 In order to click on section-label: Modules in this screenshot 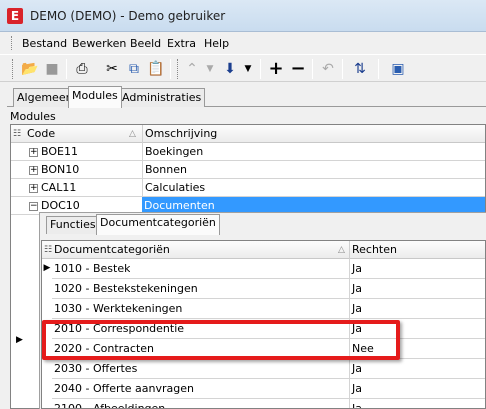, I will do `click(33, 116)`.